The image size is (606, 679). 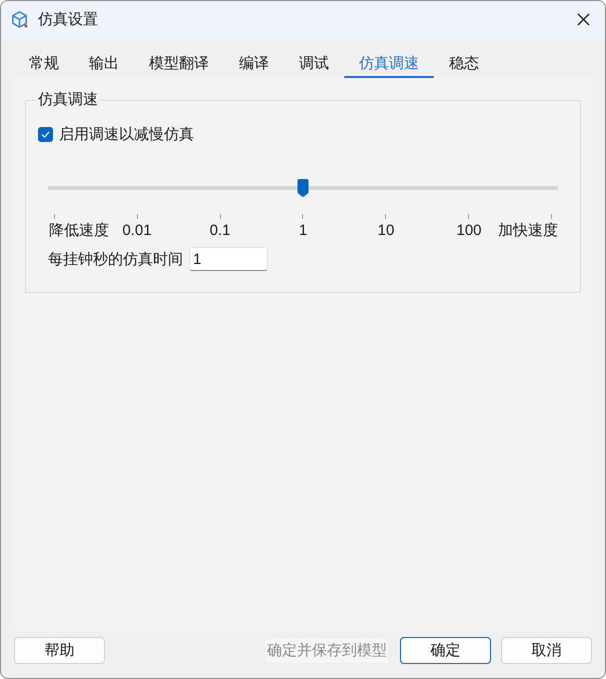 I want to click on tab: 常规, so click(x=44, y=64).